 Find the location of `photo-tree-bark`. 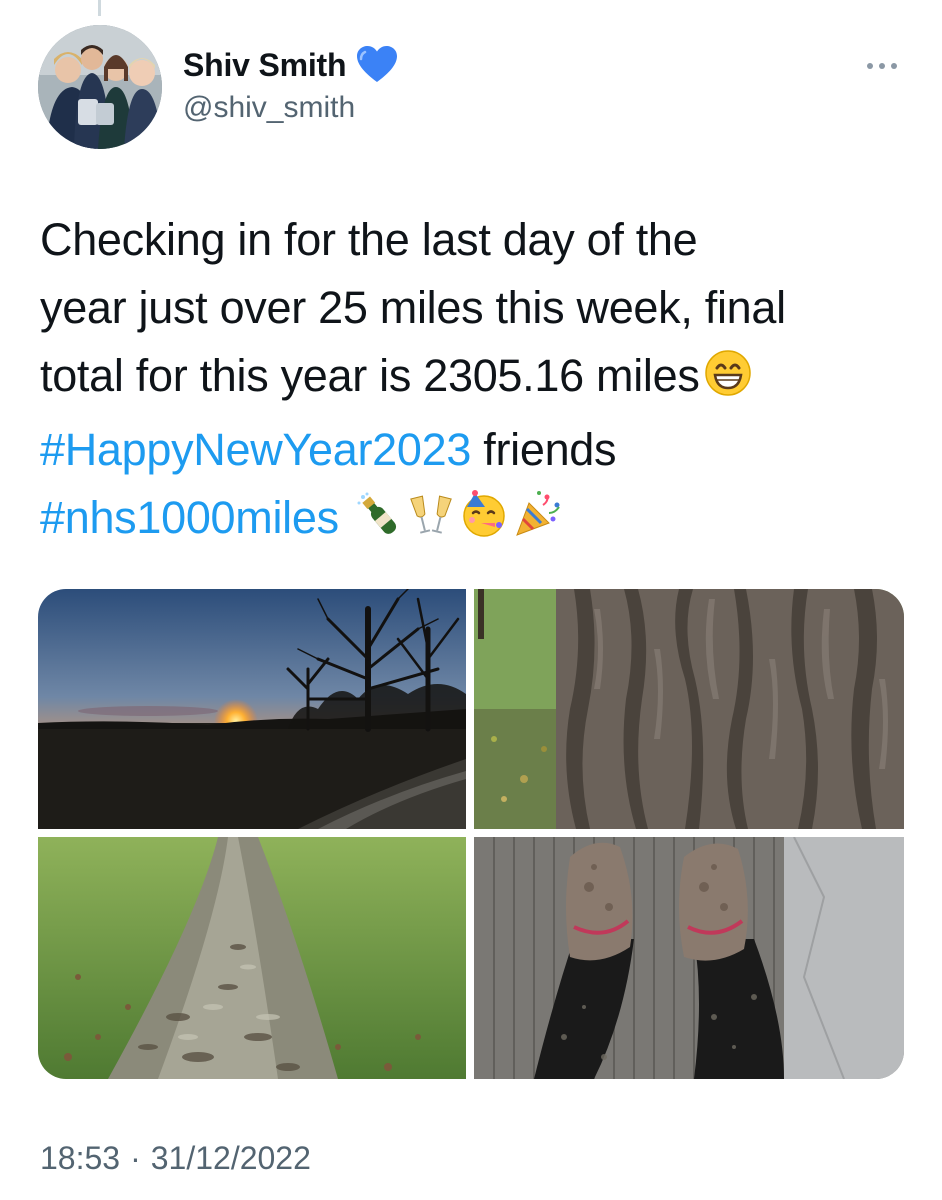

photo-tree-bark is located at coordinates (689, 709).